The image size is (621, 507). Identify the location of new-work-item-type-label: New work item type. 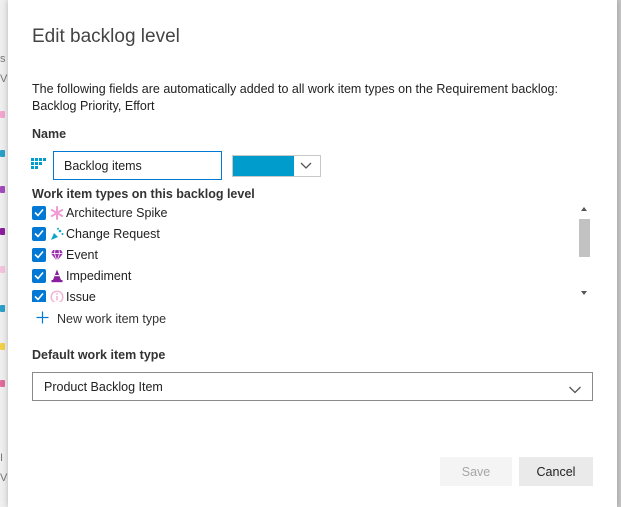
(112, 319).